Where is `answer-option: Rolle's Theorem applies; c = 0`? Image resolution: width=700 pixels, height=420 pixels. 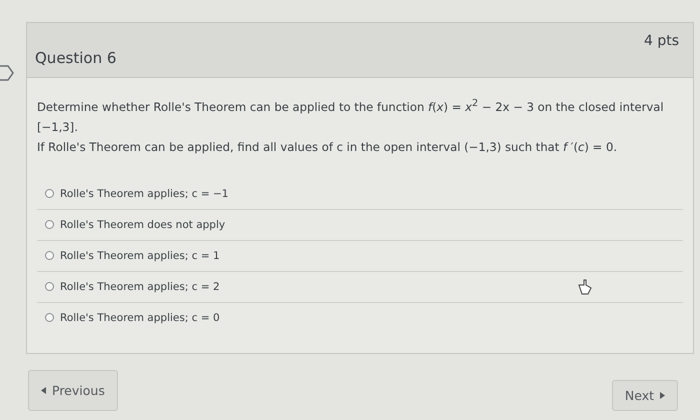
answer-option: Rolle's Theorem applies; c = 0 is located at coordinates (140, 318).